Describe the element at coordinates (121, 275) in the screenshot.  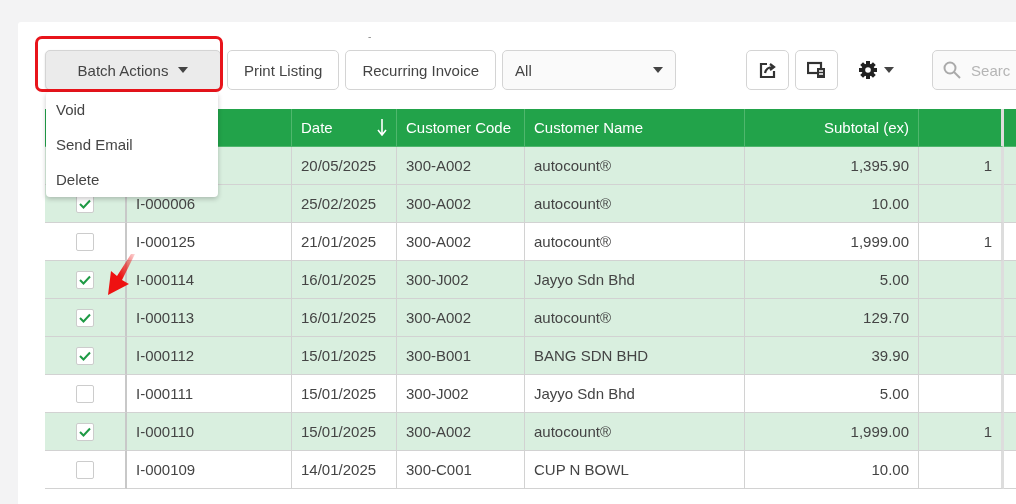
I see `arrow-annotation` at that location.